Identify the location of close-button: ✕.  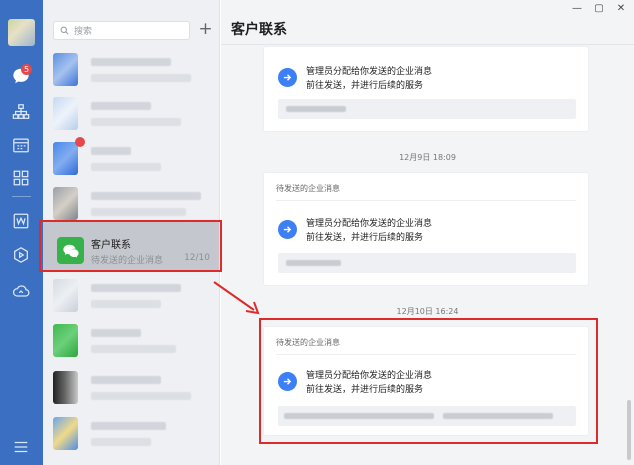
(621, 9).